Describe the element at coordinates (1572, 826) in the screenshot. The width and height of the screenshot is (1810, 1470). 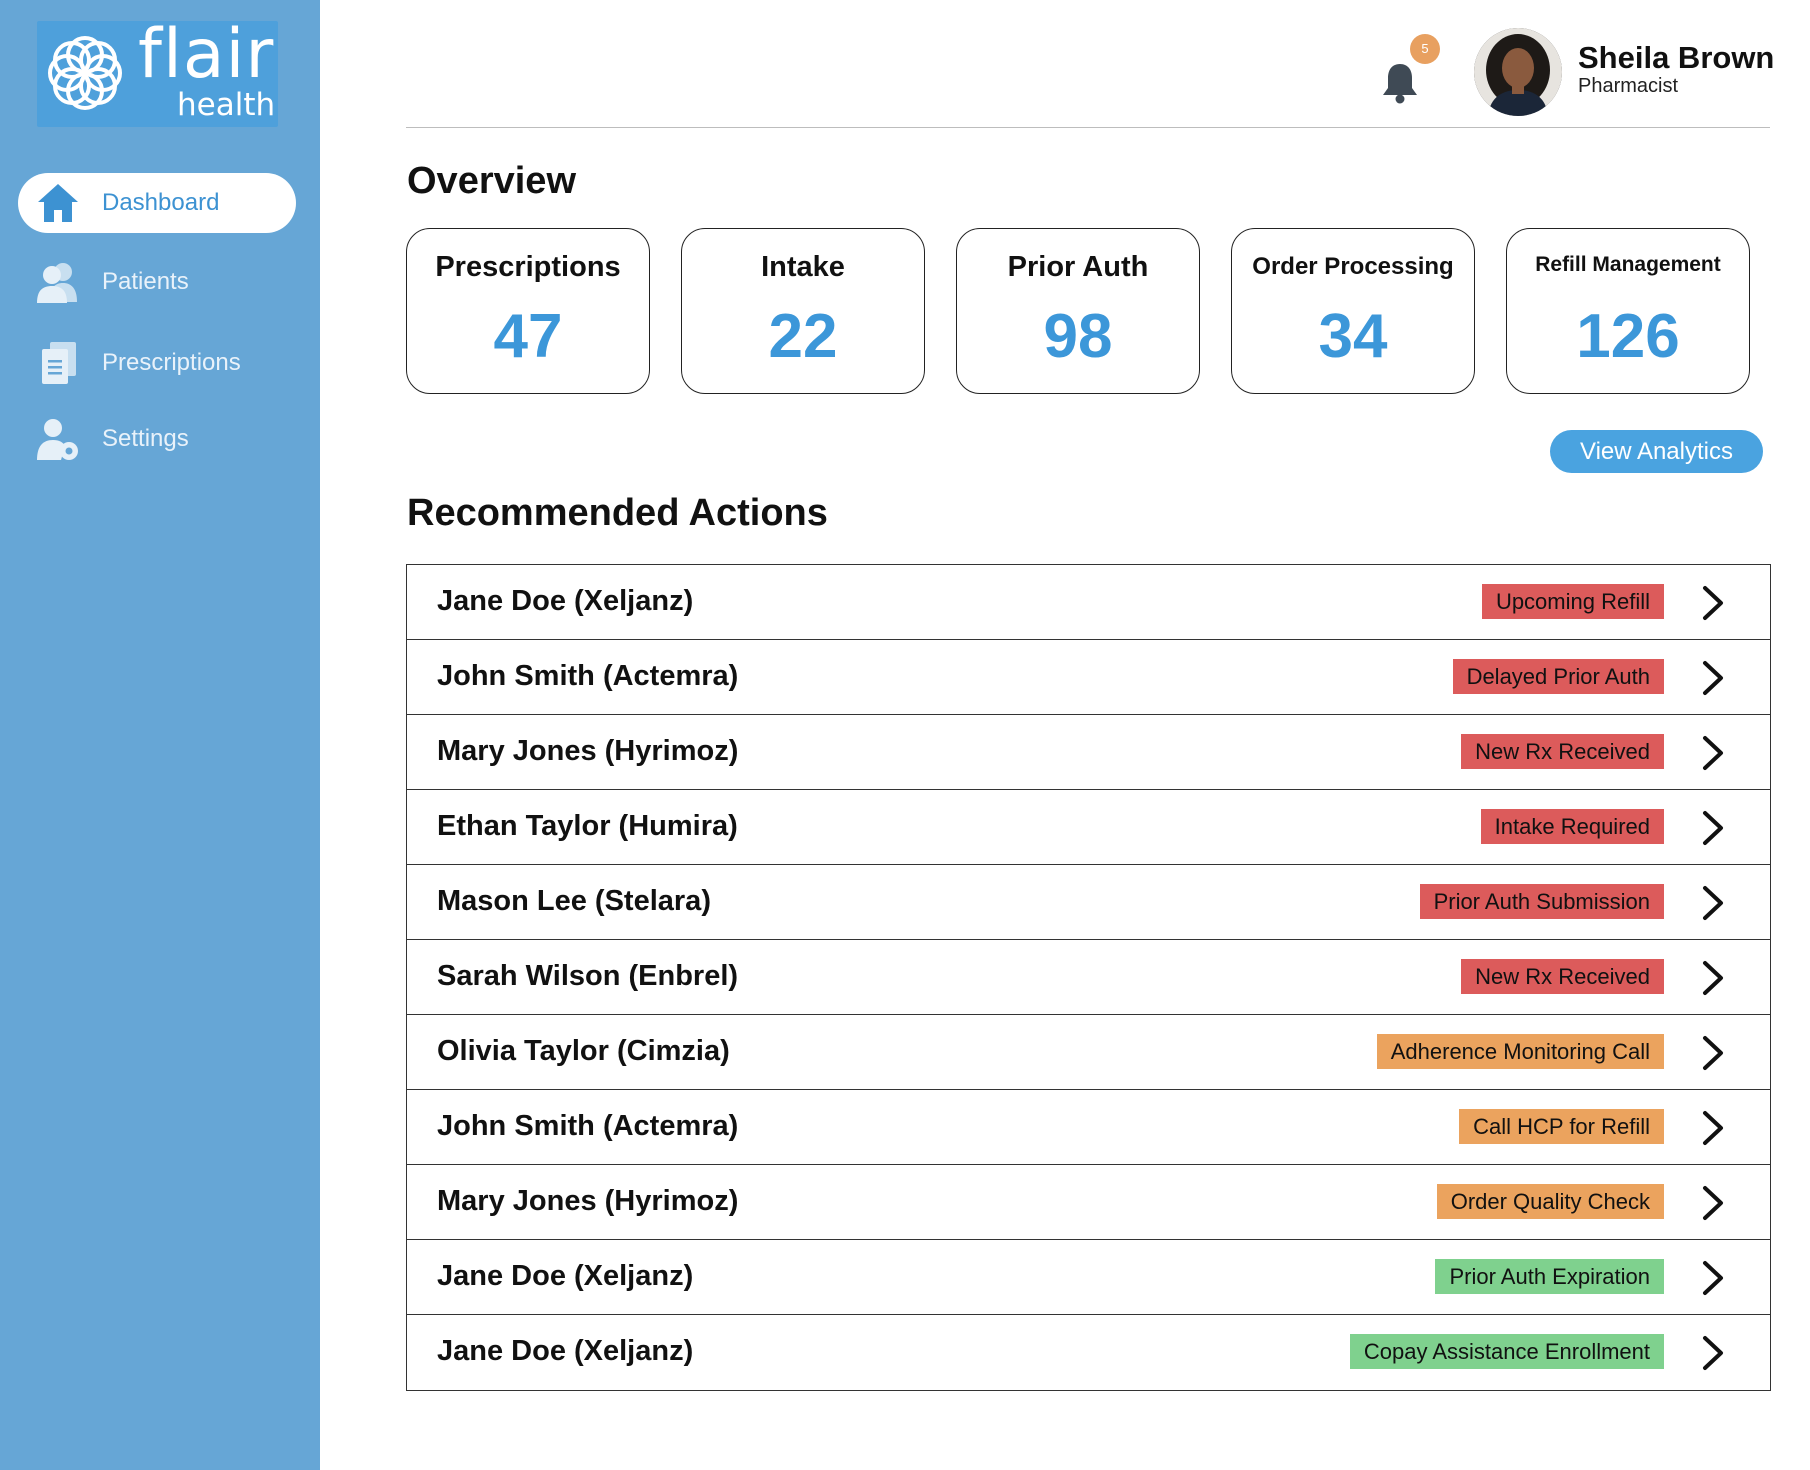
I see `action-tag: Intake Required` at that location.